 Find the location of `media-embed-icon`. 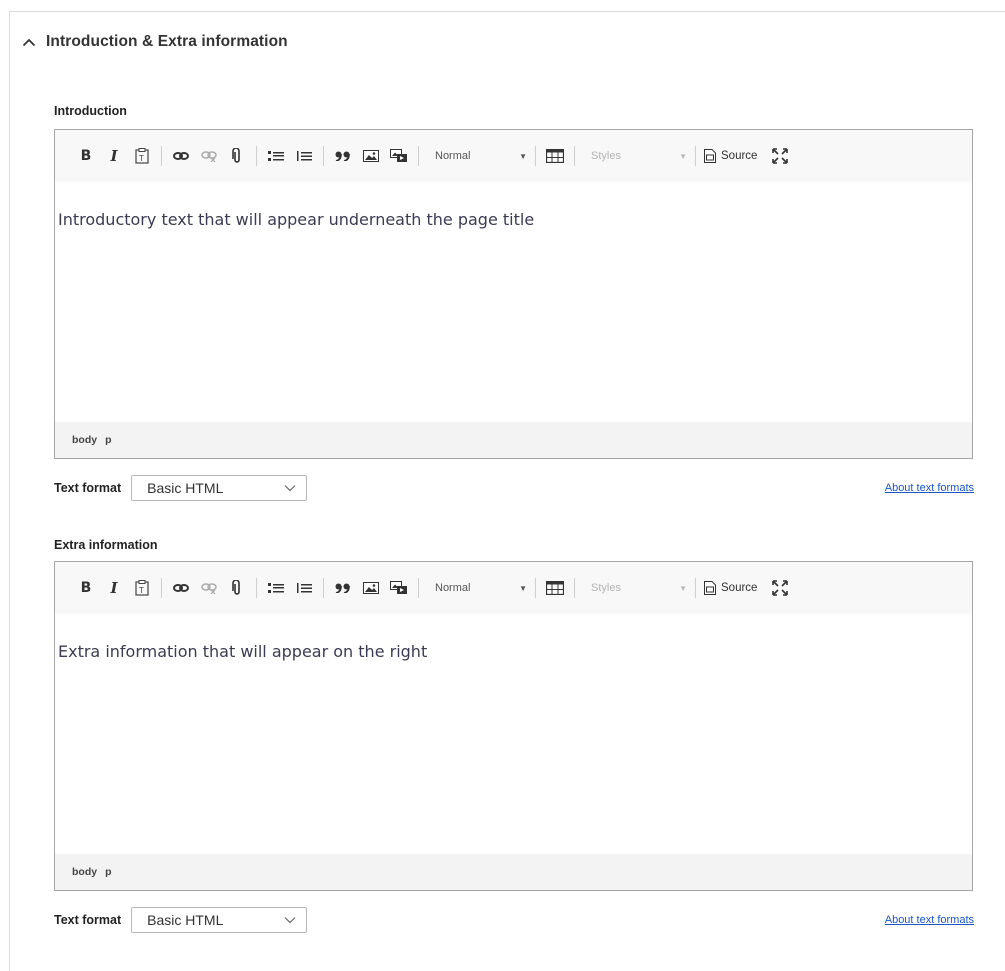

media-embed-icon is located at coordinates (398, 587).